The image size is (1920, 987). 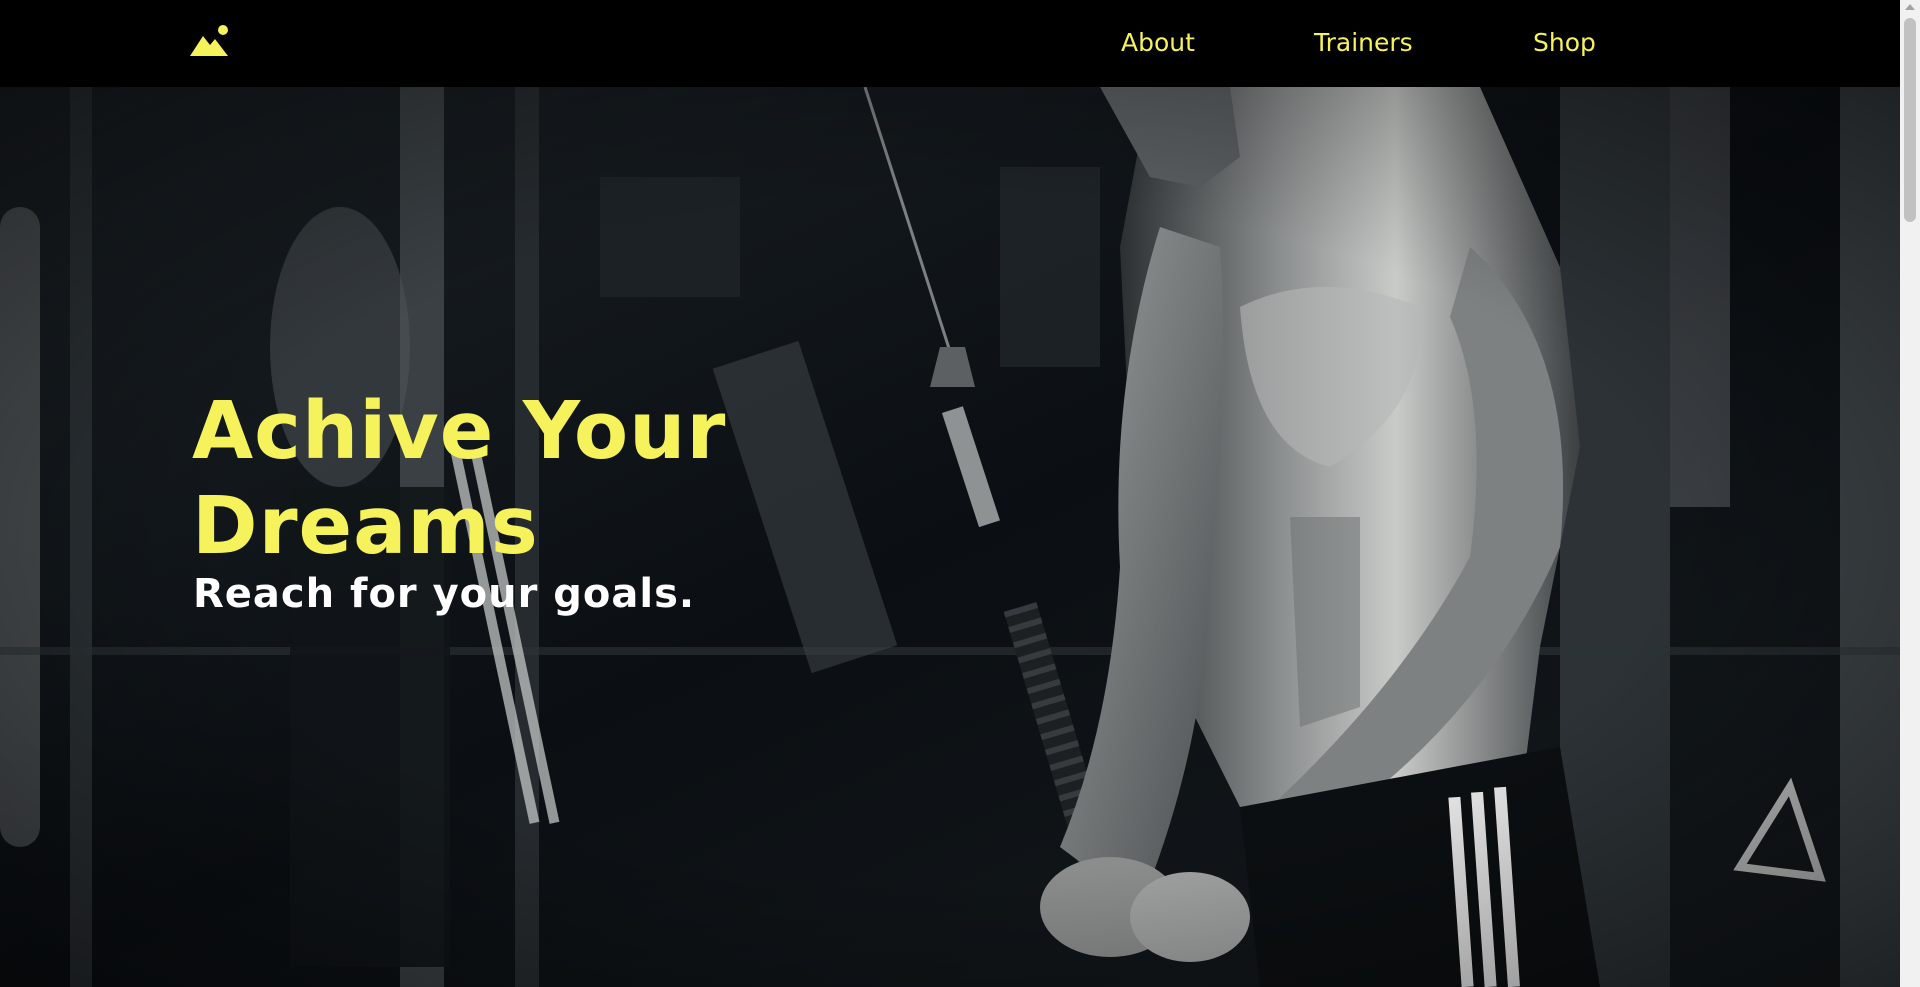 What do you see at coordinates (459, 478) in the screenshot?
I see `hero-title: Achive Your Dreams` at bounding box center [459, 478].